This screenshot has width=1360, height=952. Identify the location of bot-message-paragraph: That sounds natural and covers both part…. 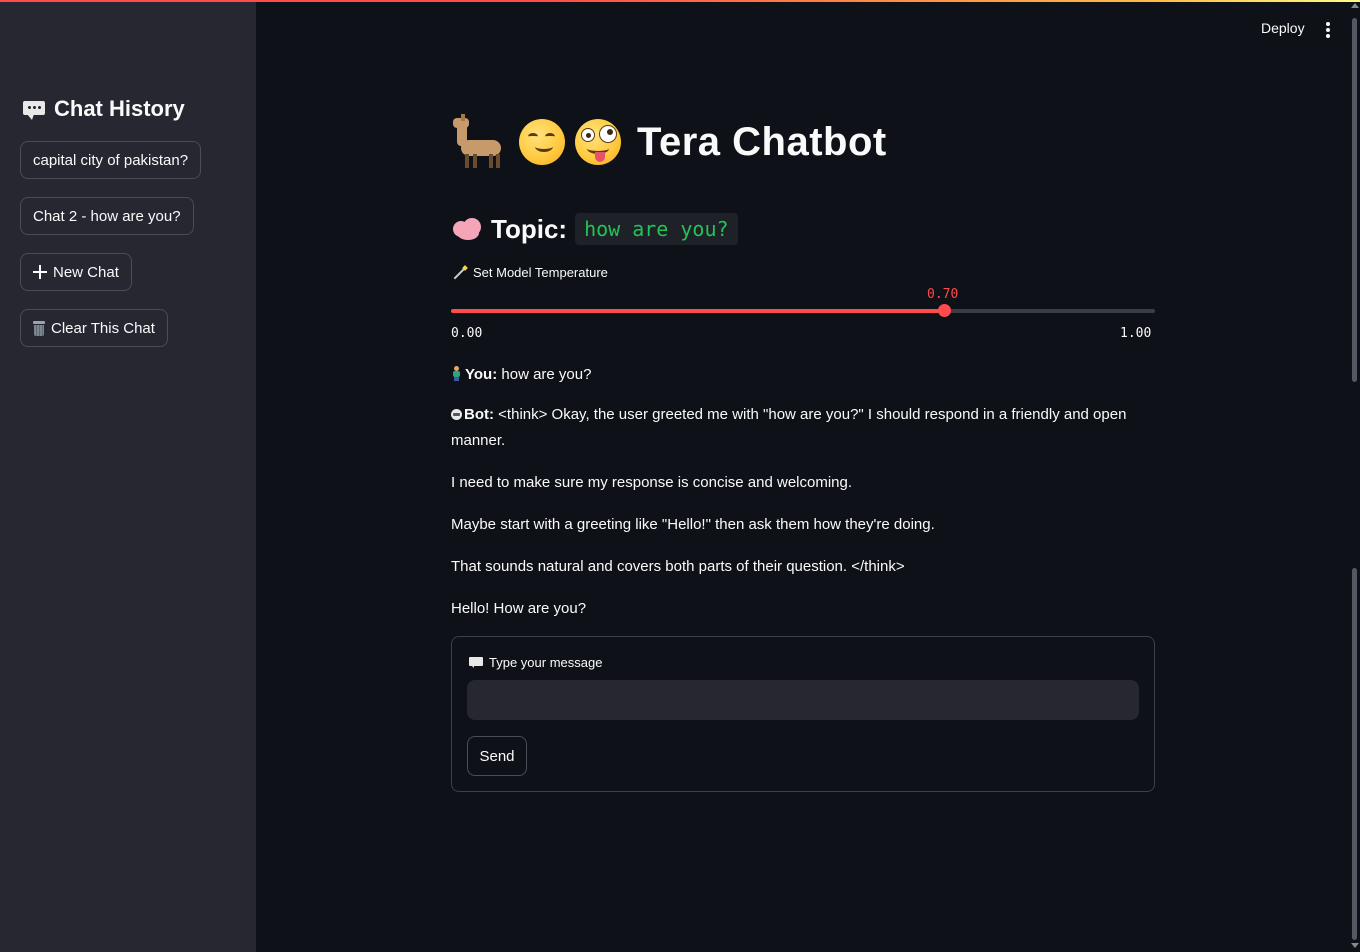
(678, 566).